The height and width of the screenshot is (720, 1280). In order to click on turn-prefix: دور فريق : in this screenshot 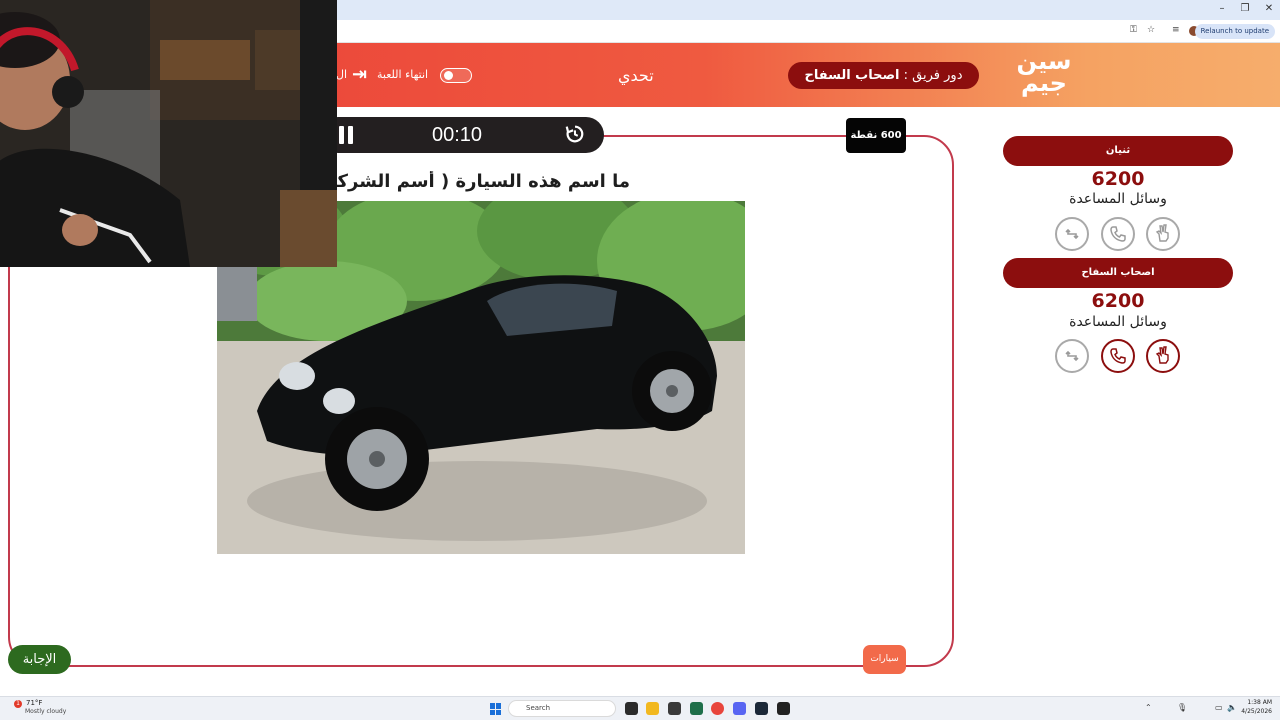, I will do `click(933, 75)`.